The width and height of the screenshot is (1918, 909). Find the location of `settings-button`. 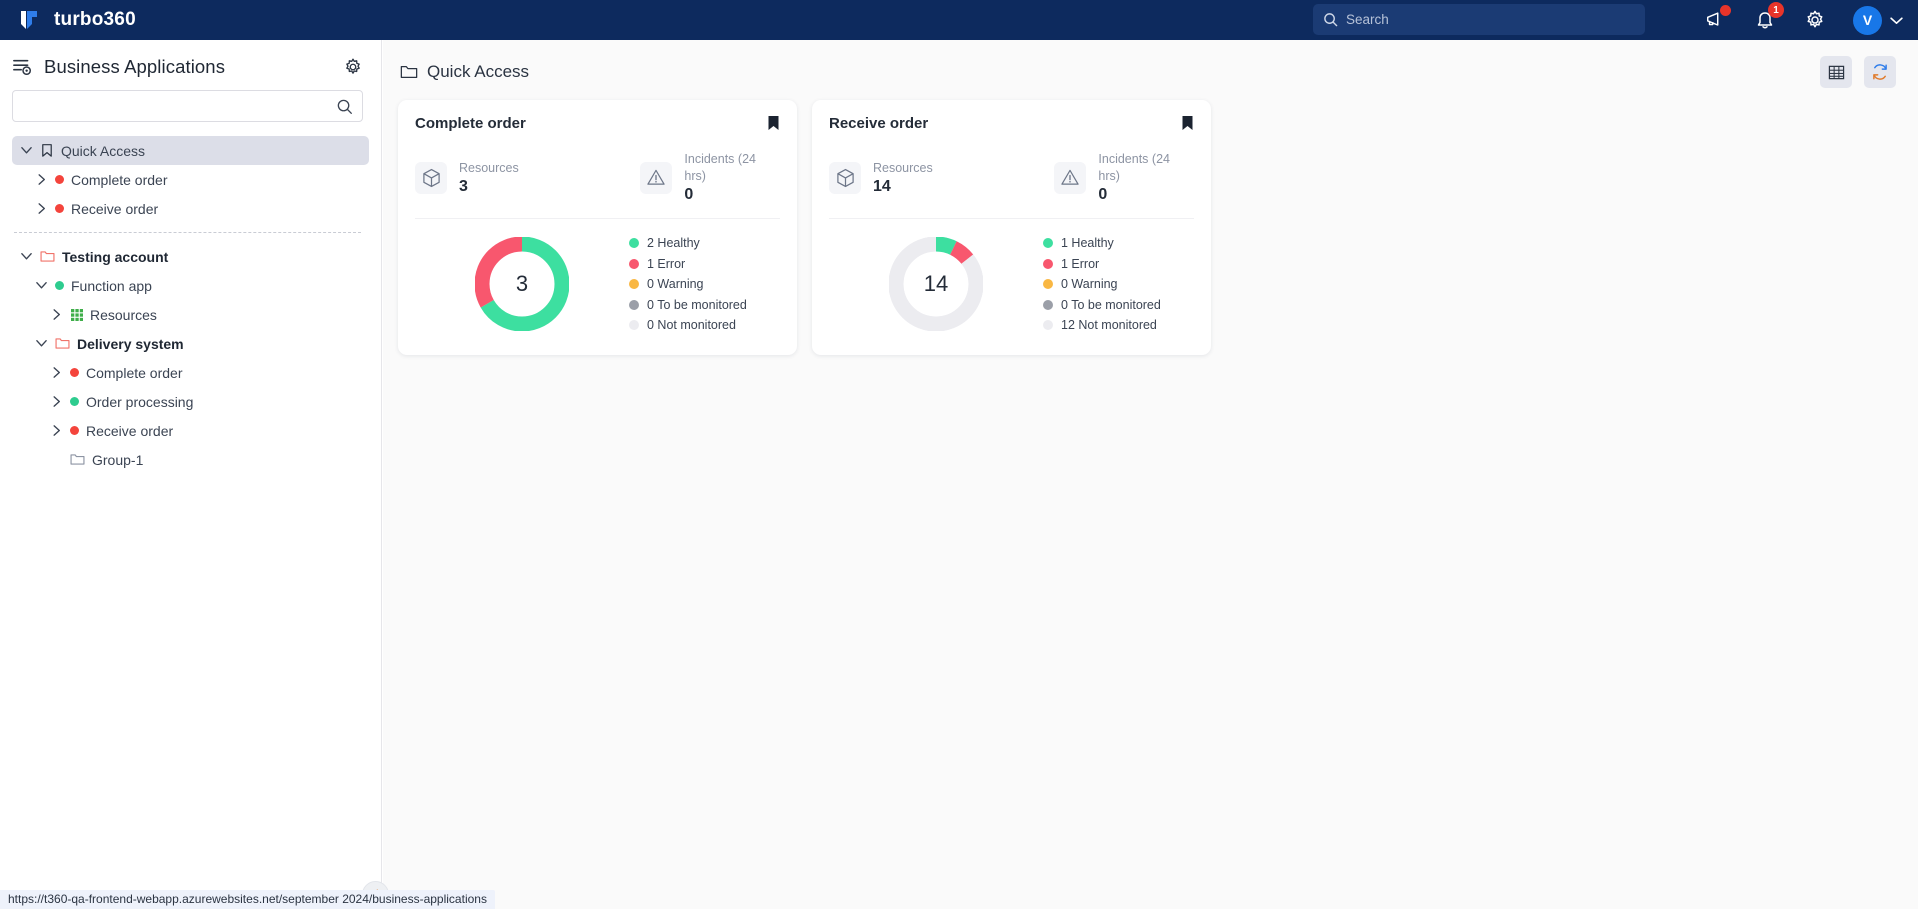

settings-button is located at coordinates (1815, 20).